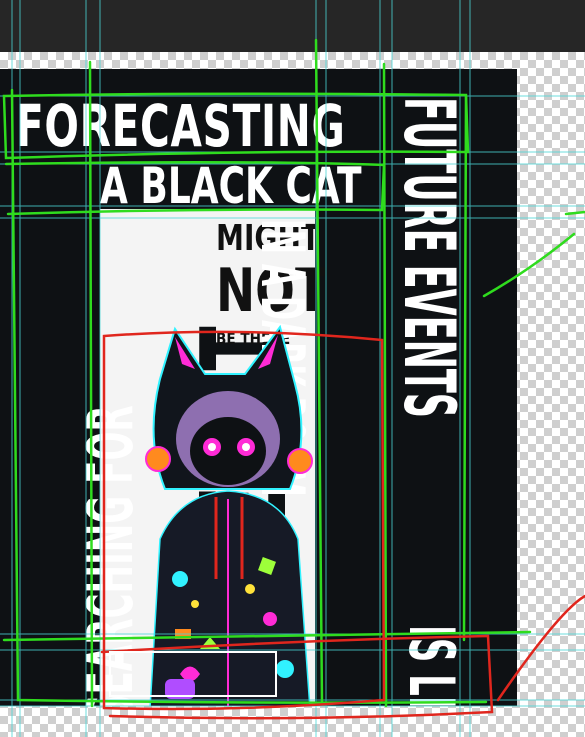 Image resolution: width=585 pixels, height=737 pixels. Describe the element at coordinates (181, 126) in the screenshot. I see `headline-forecasting: FORECASTING` at that location.